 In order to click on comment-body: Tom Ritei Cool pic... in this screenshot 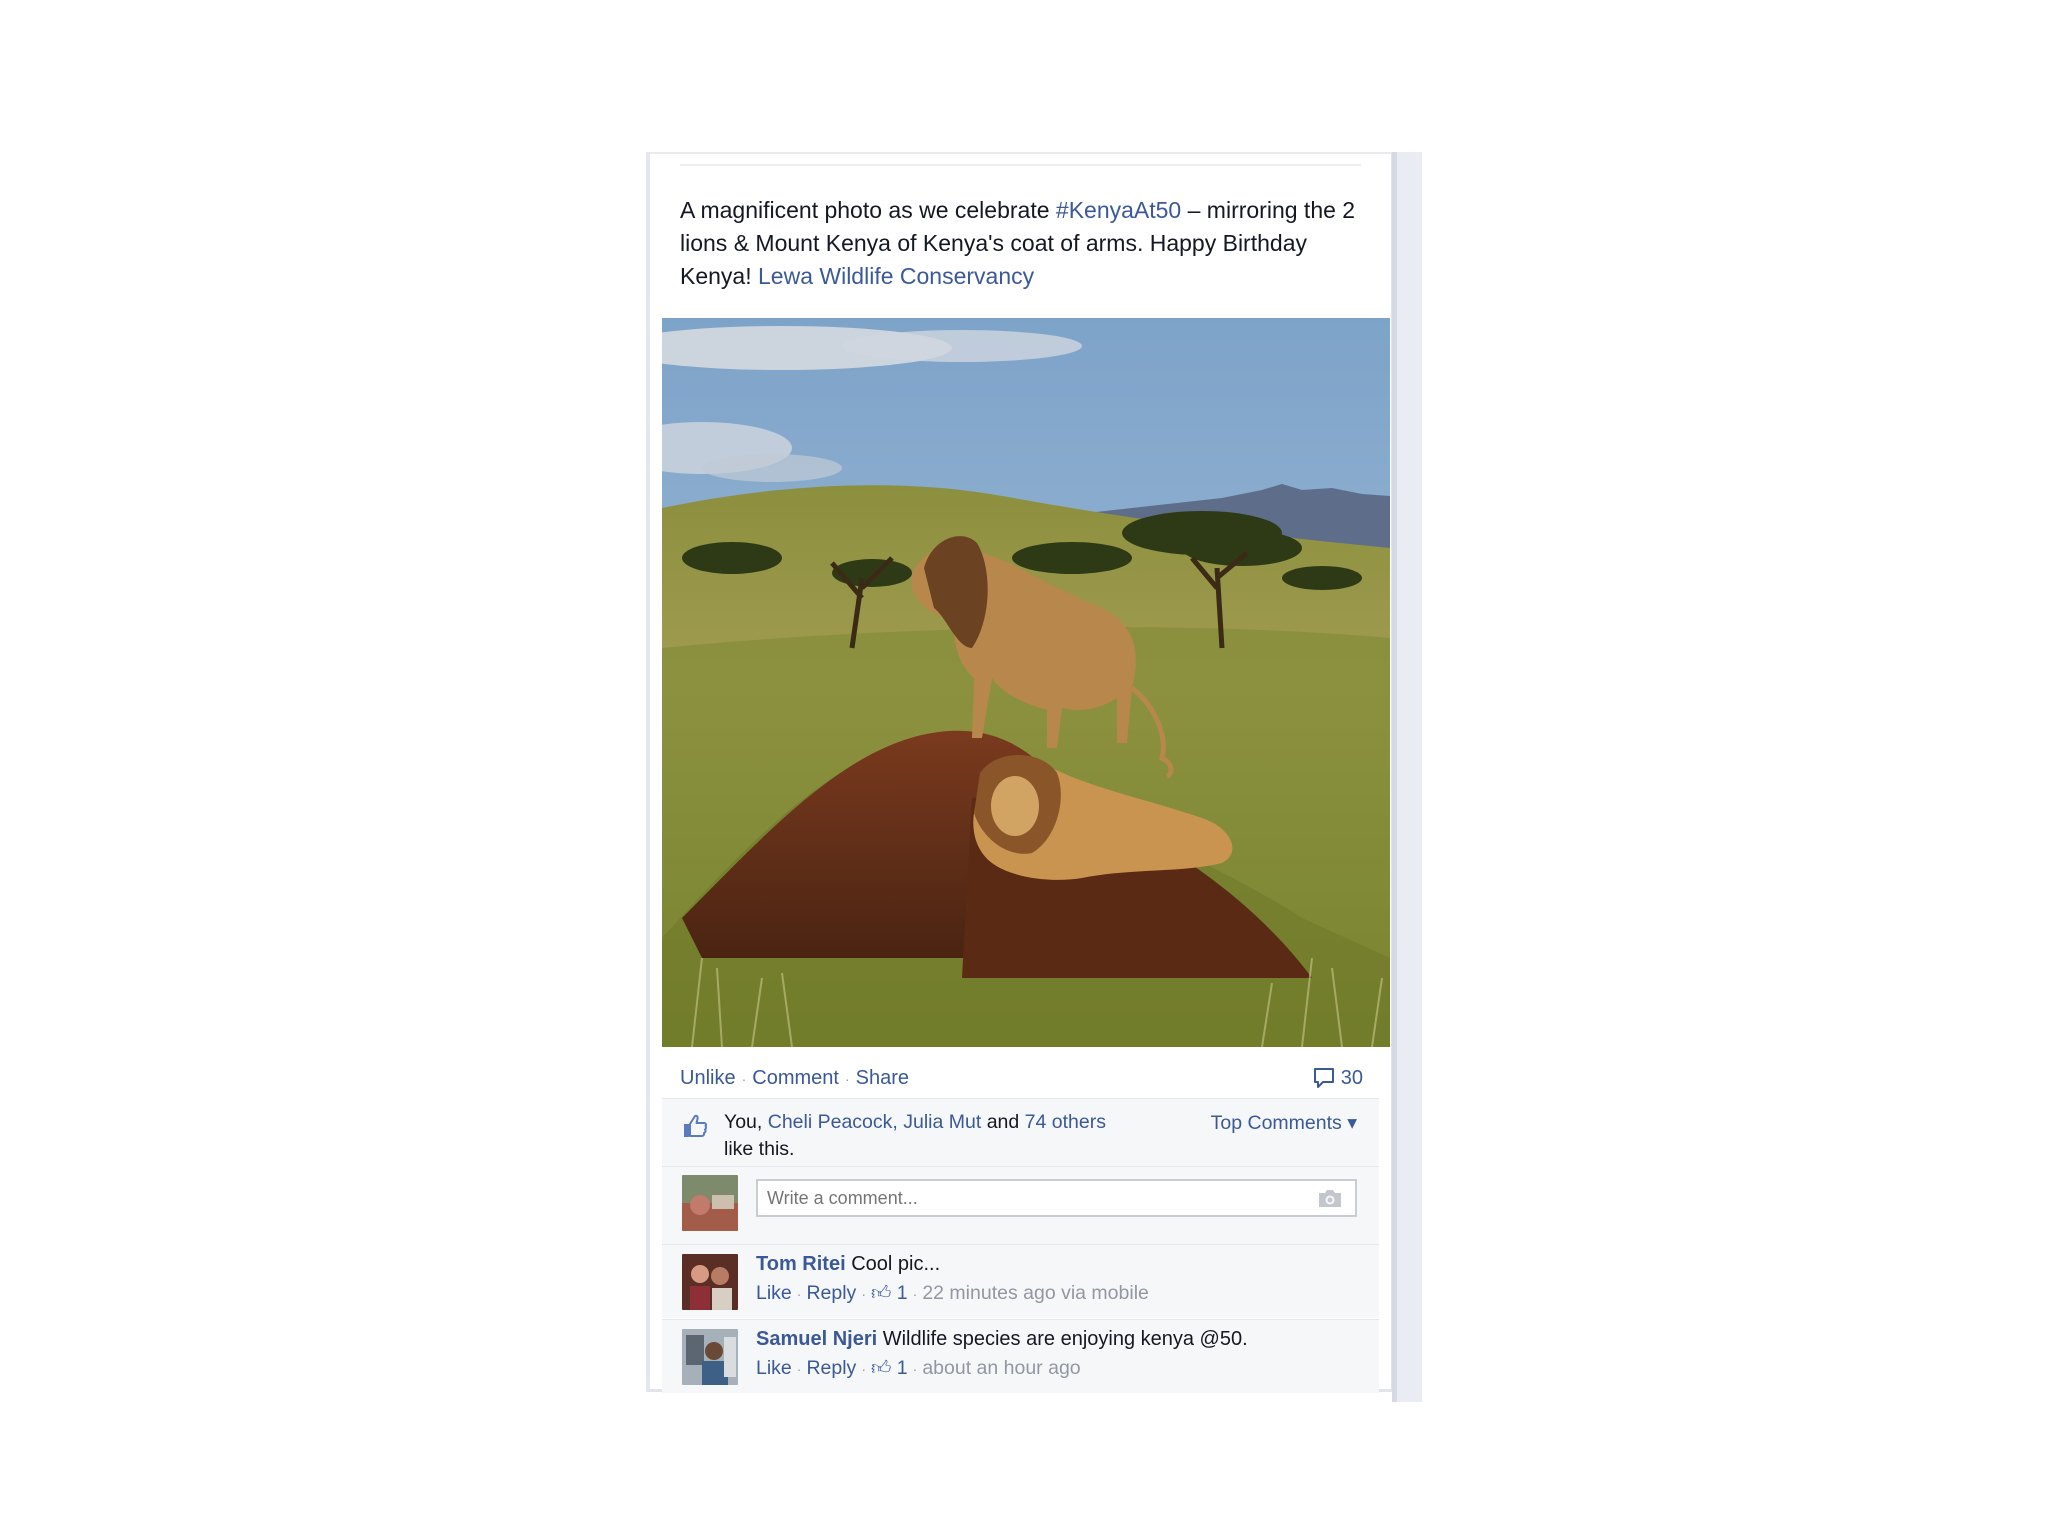, I will do `click(848, 1264)`.